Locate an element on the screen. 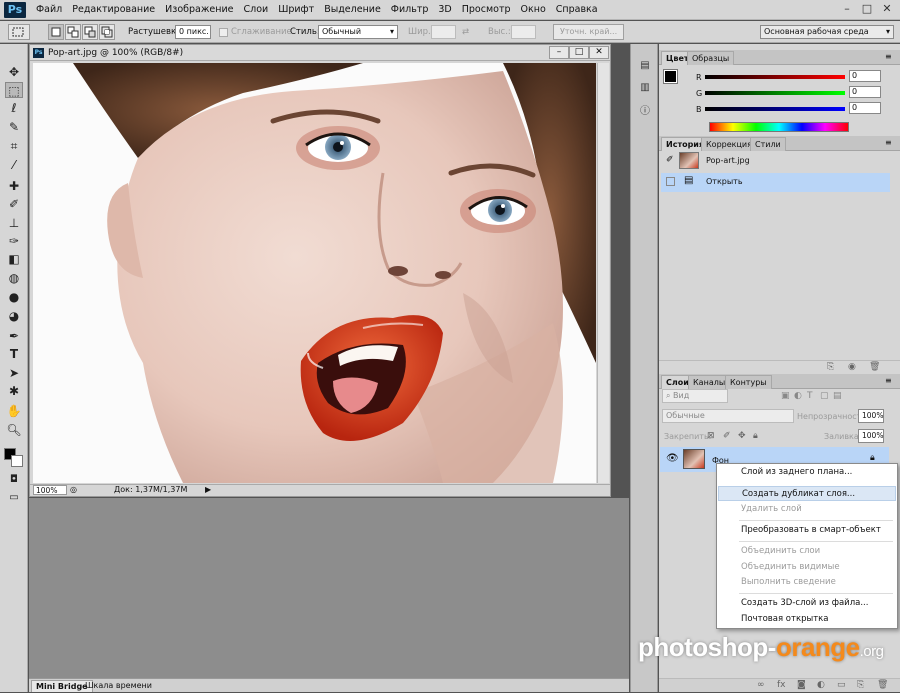 This screenshot has width=900, height=693. close-app-button: ✕ is located at coordinates (887, 9).